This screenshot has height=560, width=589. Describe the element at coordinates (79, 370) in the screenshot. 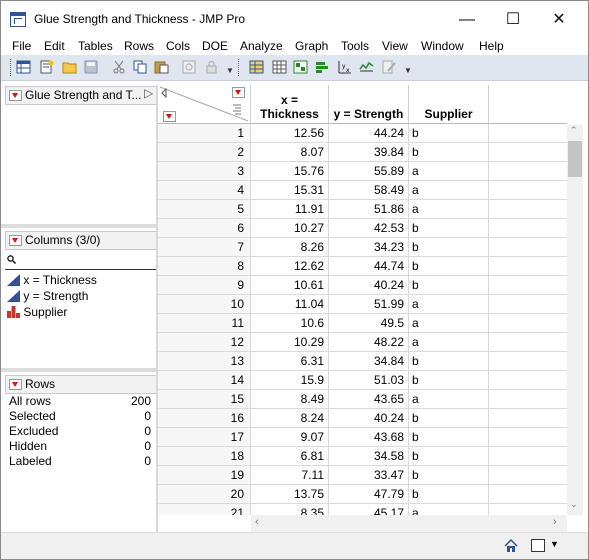

I see `panel-splitter` at that location.